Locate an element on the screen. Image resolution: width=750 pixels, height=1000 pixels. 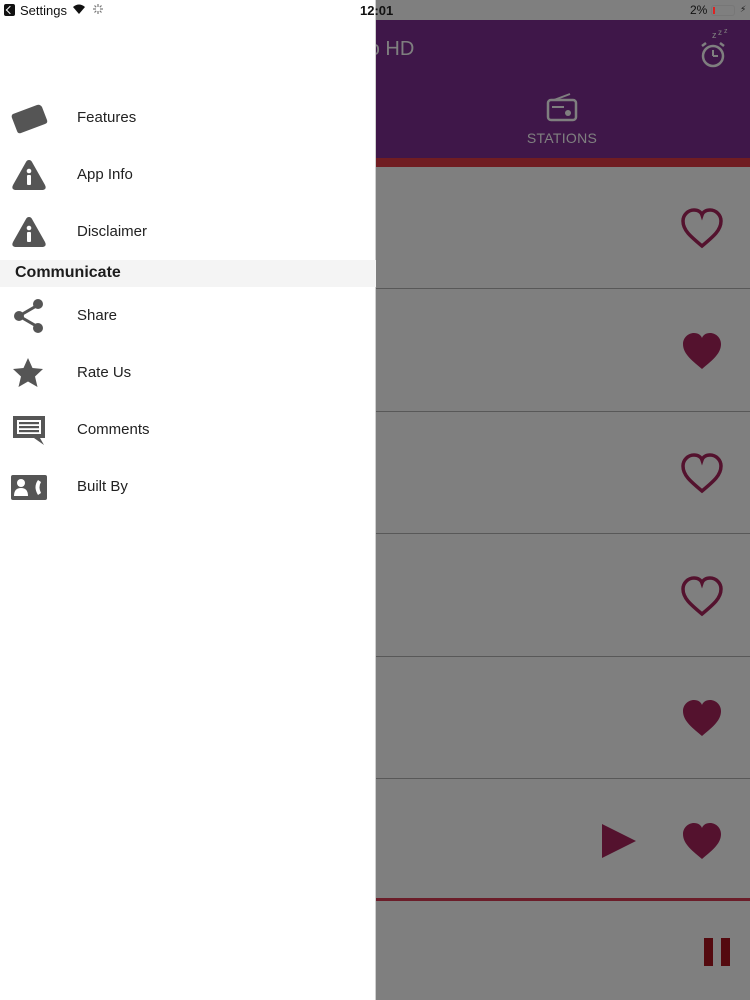
contact-card-icon is located at coordinates (29, 487).